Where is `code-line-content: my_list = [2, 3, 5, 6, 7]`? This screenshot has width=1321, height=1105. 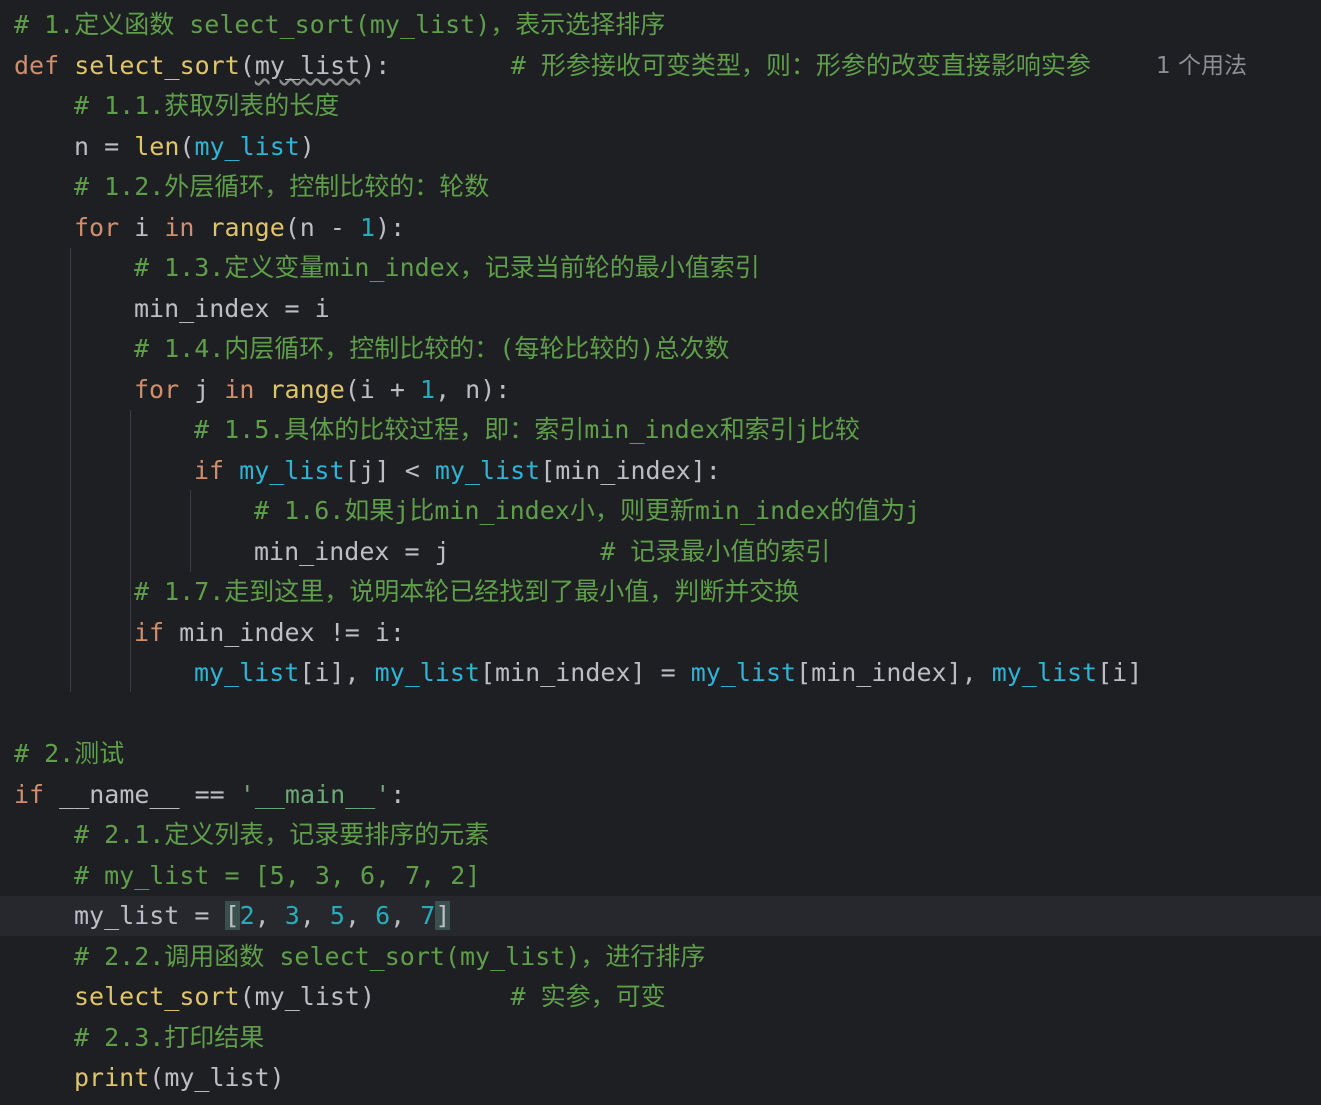 code-line-content: my_list = [2, 3, 5, 6, 7] is located at coordinates (262, 916).